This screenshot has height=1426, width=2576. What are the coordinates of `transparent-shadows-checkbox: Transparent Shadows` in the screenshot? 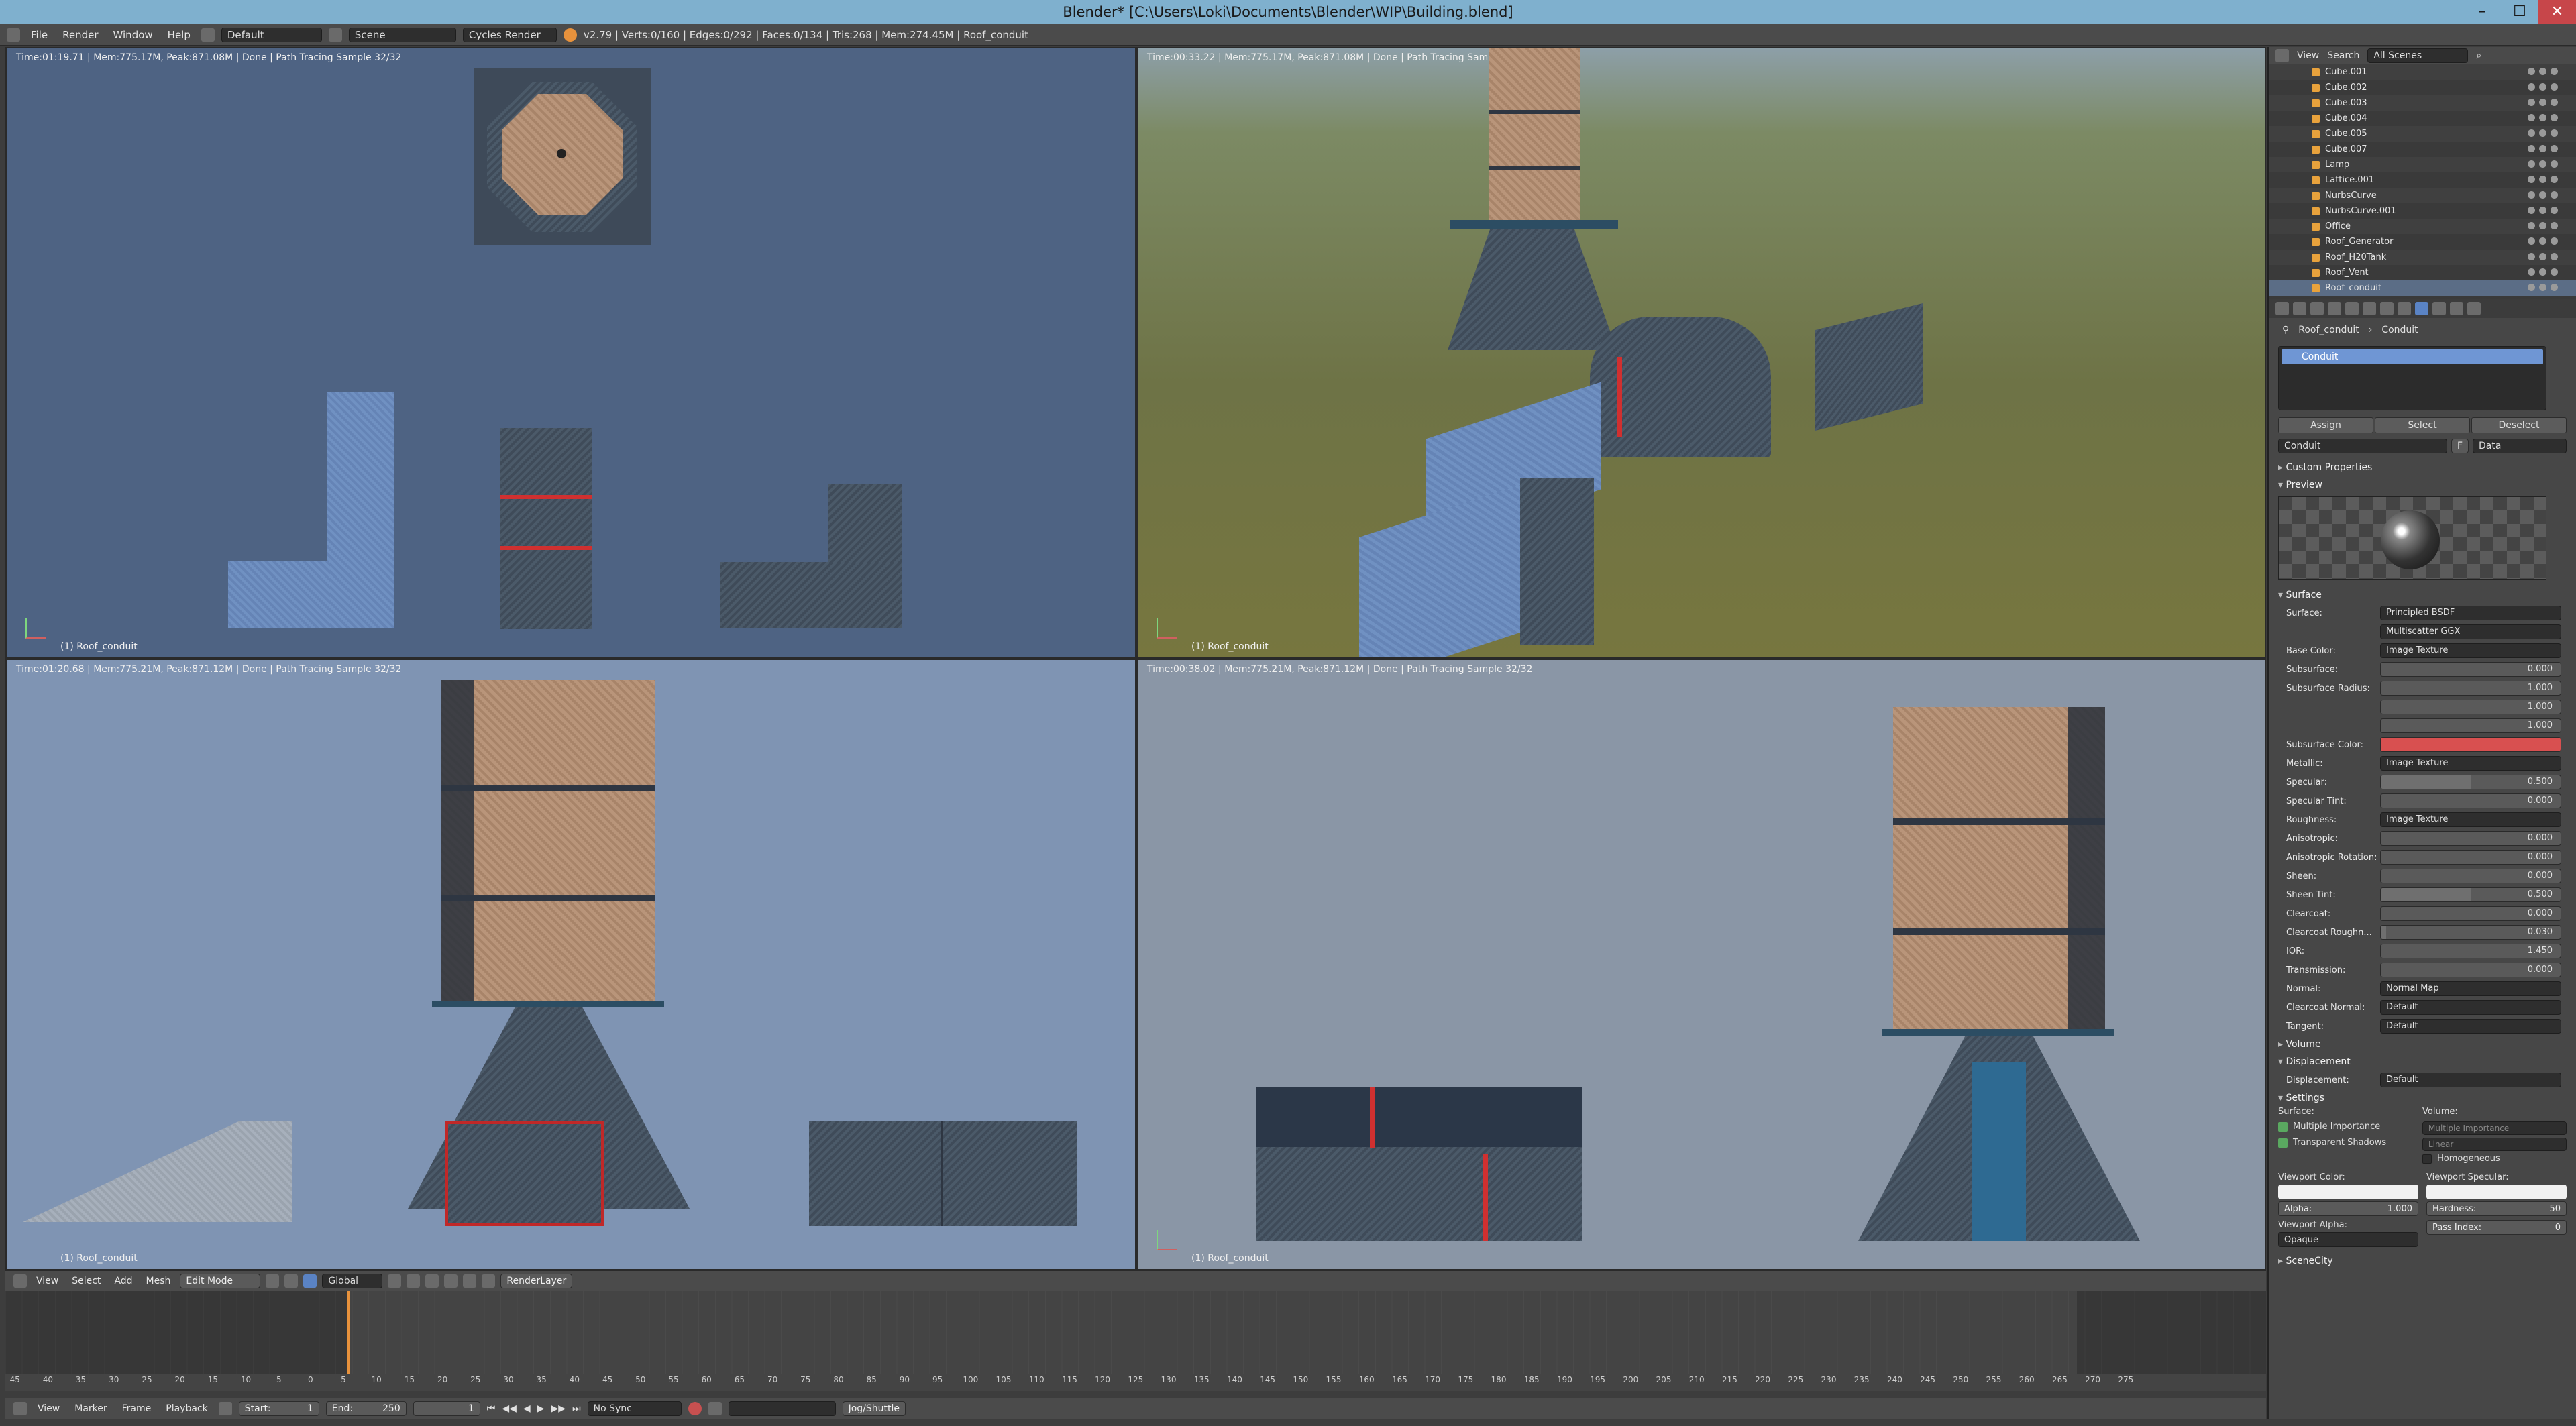 It's located at (2350, 1146).